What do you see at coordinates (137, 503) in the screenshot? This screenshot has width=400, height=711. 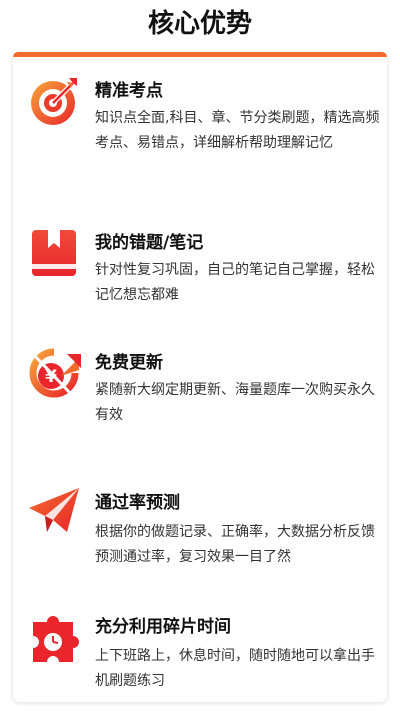 I see `feature-title: 通过率预测` at bounding box center [137, 503].